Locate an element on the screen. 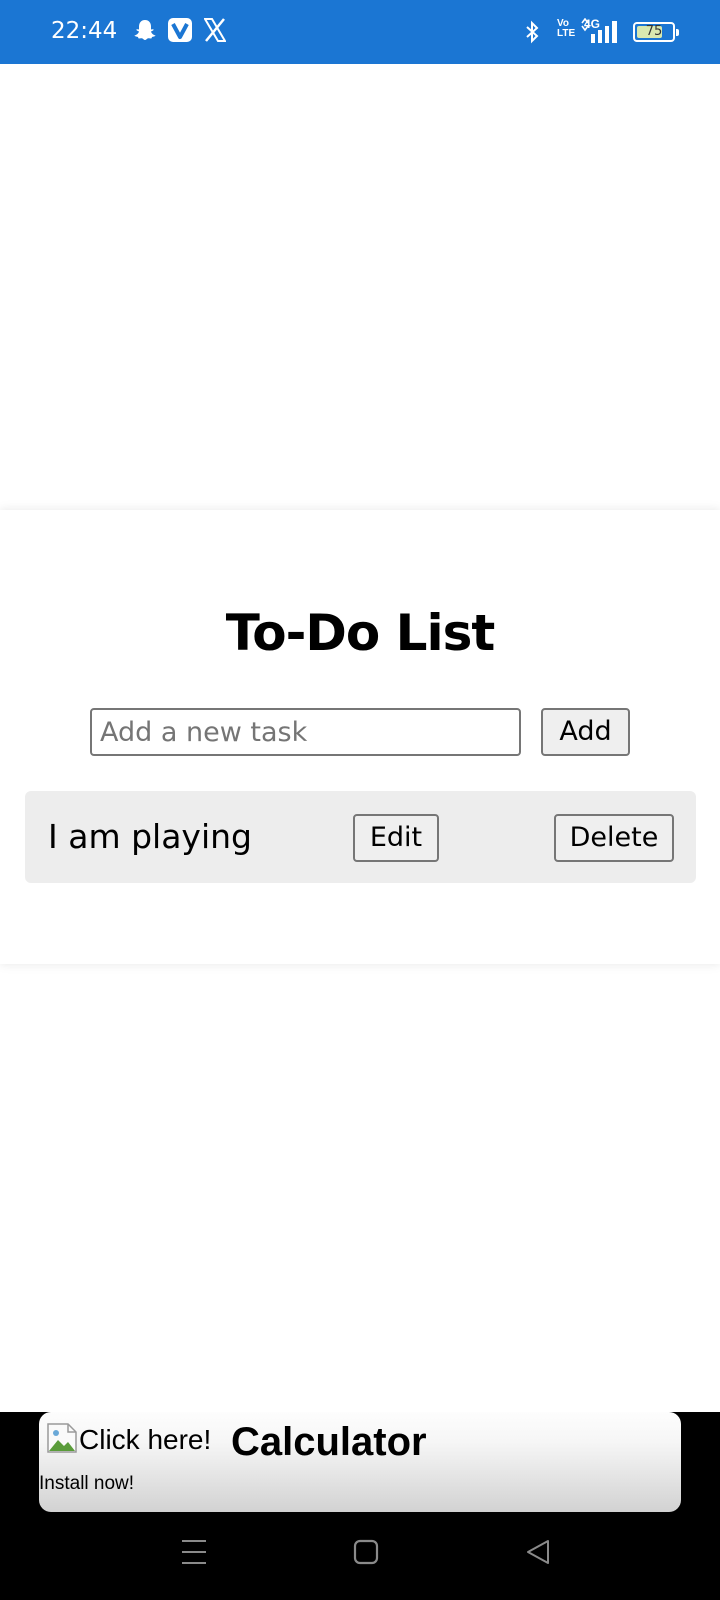  add-button: Add is located at coordinates (585, 732).